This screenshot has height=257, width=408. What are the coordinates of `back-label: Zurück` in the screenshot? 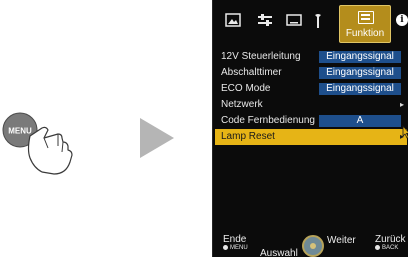 It's located at (390, 239).